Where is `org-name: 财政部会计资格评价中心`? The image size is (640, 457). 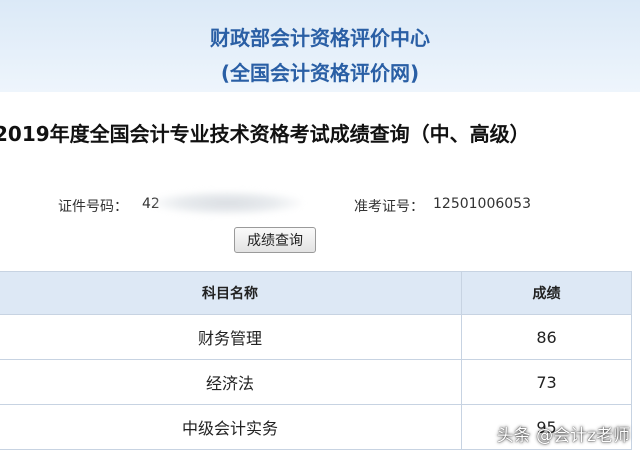 org-name: 财政部会计资格评价中心 is located at coordinates (320, 38).